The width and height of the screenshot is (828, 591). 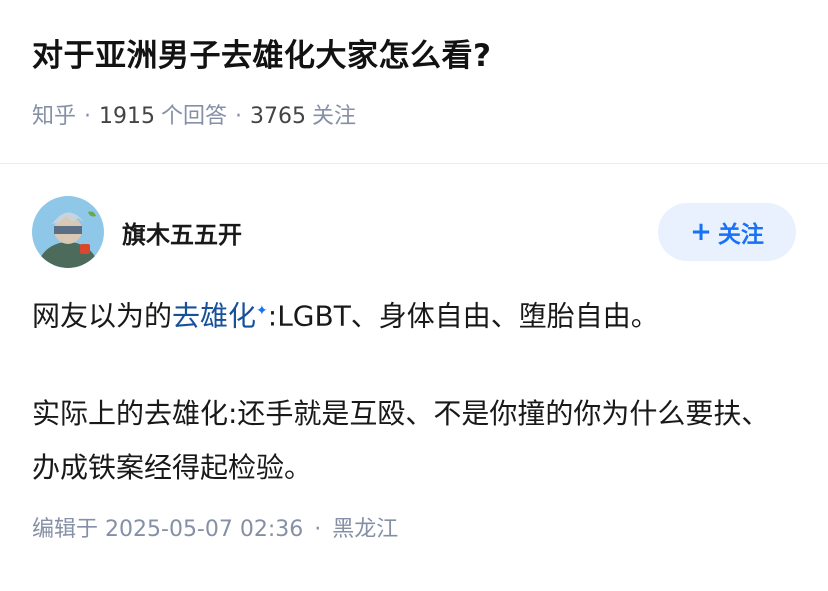 What do you see at coordinates (463, 316) in the screenshot?
I see `text-segment: :LGBT、身体自由、堕胎自由。` at bounding box center [463, 316].